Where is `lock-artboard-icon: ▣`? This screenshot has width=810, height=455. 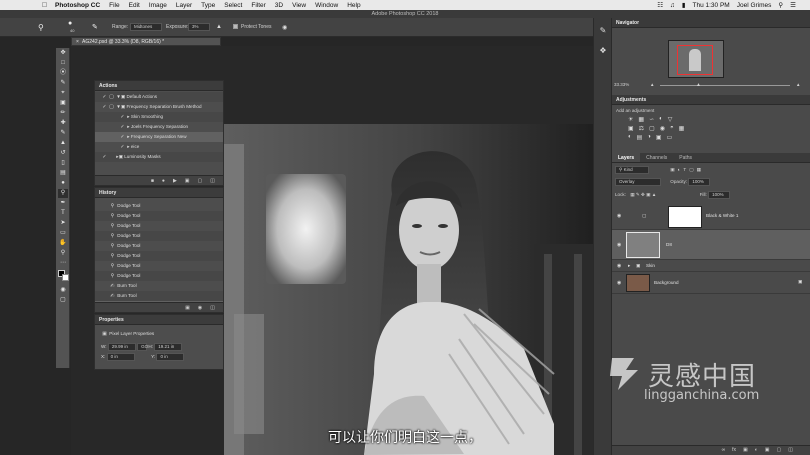 lock-artboard-icon: ▣ is located at coordinates (648, 194).